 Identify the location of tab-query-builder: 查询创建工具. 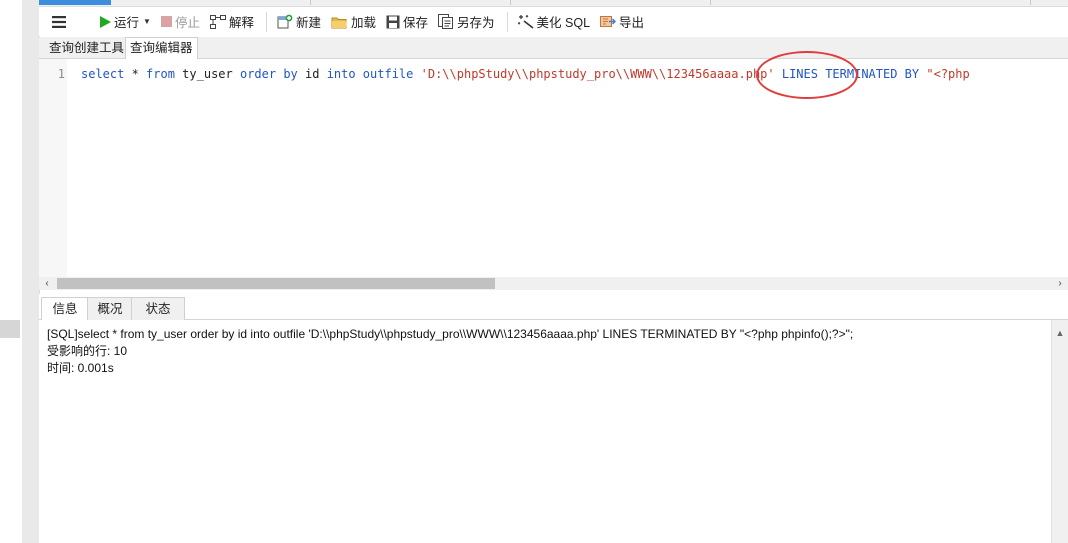
(86, 48).